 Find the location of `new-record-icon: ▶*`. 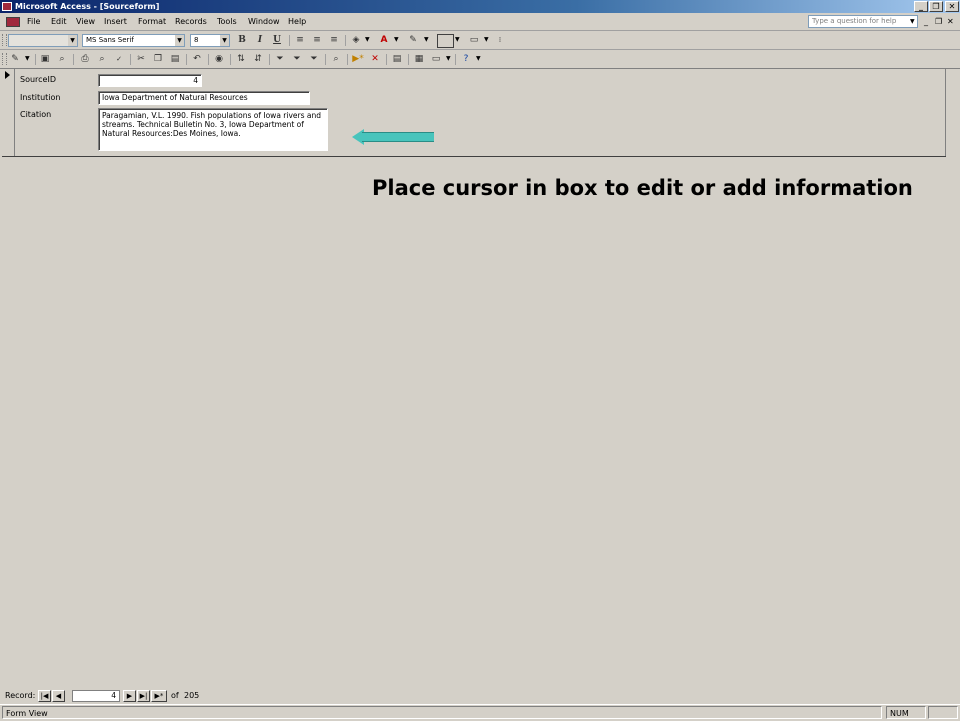

new-record-icon: ▶* is located at coordinates (358, 59).